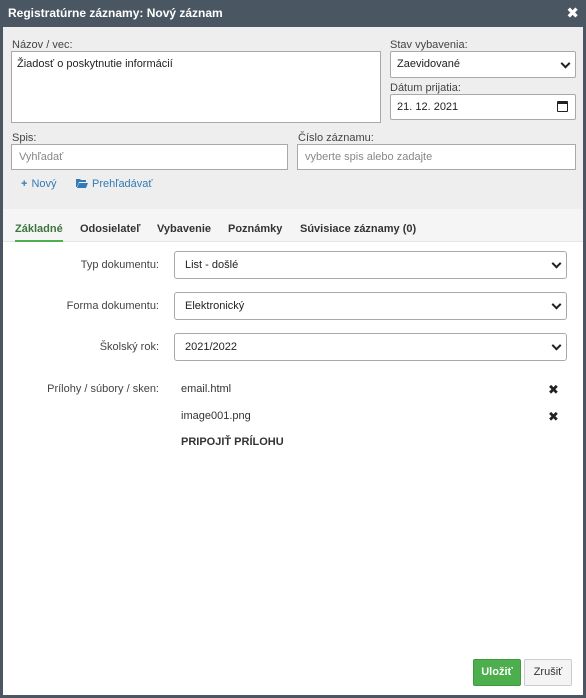 This screenshot has width=586, height=698. I want to click on browse-files-button: Prehľadávať, so click(114, 184).